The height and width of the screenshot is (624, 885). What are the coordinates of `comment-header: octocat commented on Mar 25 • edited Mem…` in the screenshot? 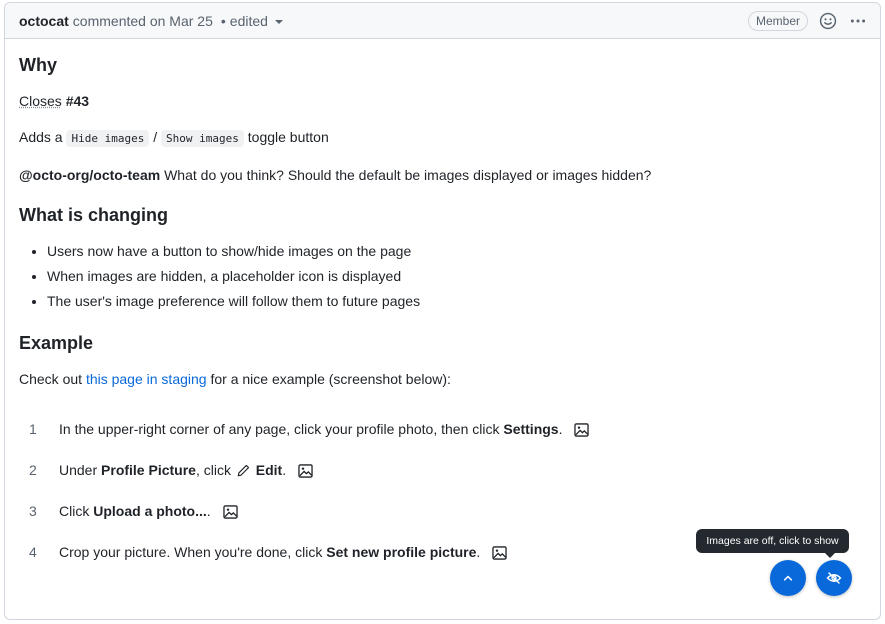 It's located at (442, 21).